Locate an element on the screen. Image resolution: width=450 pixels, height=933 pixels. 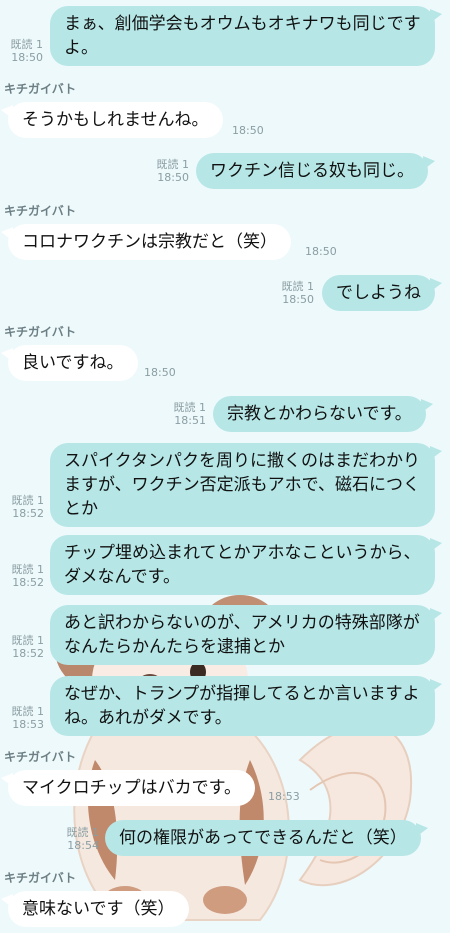
message-bubble-incoming: そうかもしれませんね。 is located at coordinates (112, 120).